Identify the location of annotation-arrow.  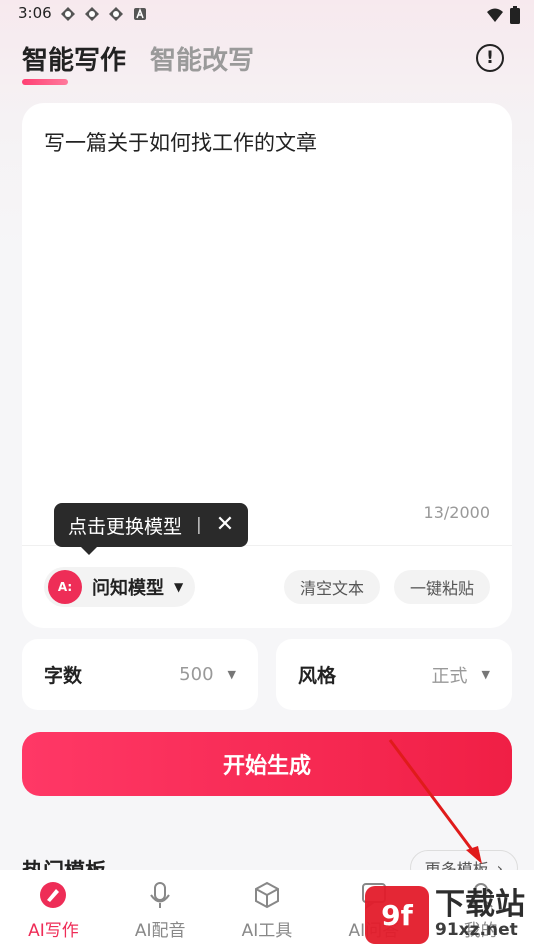
(435, 801).